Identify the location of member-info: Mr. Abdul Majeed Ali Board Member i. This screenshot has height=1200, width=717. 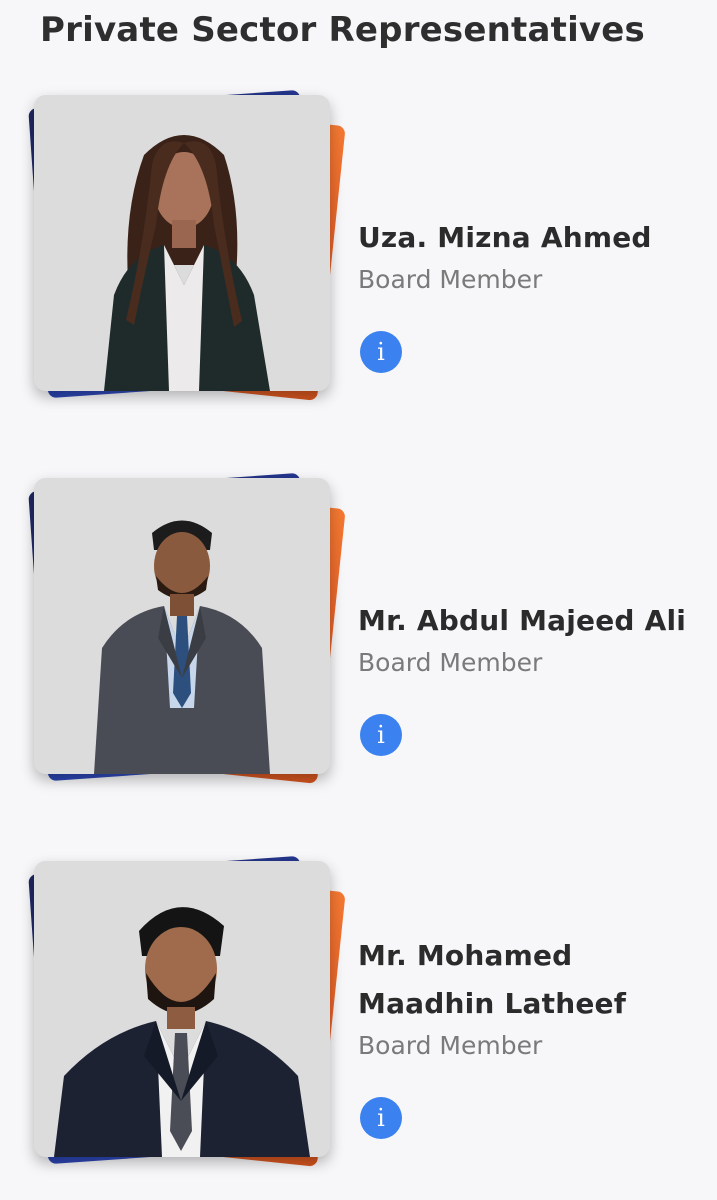
(533, 628).